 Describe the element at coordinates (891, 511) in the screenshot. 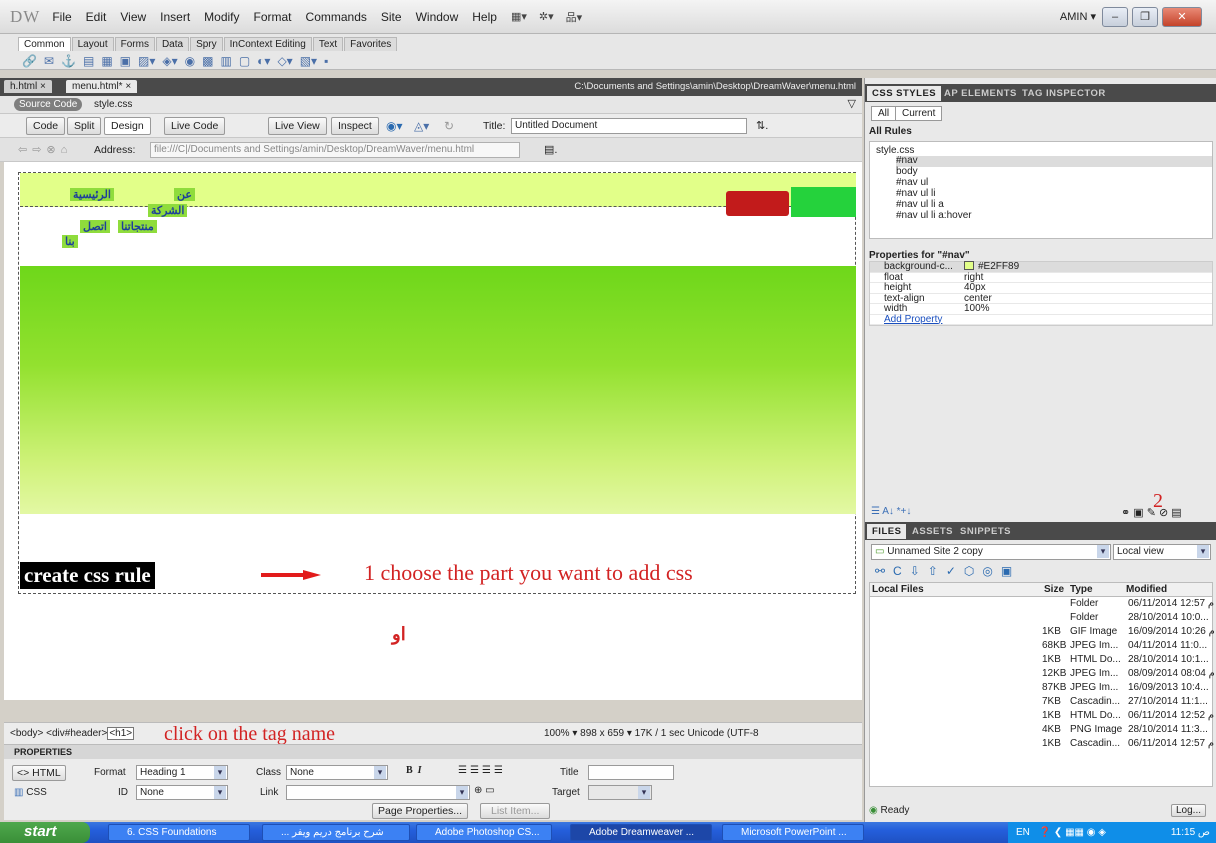

I see `view-toggle-icons: ☰ A↓ *+↓` at that location.